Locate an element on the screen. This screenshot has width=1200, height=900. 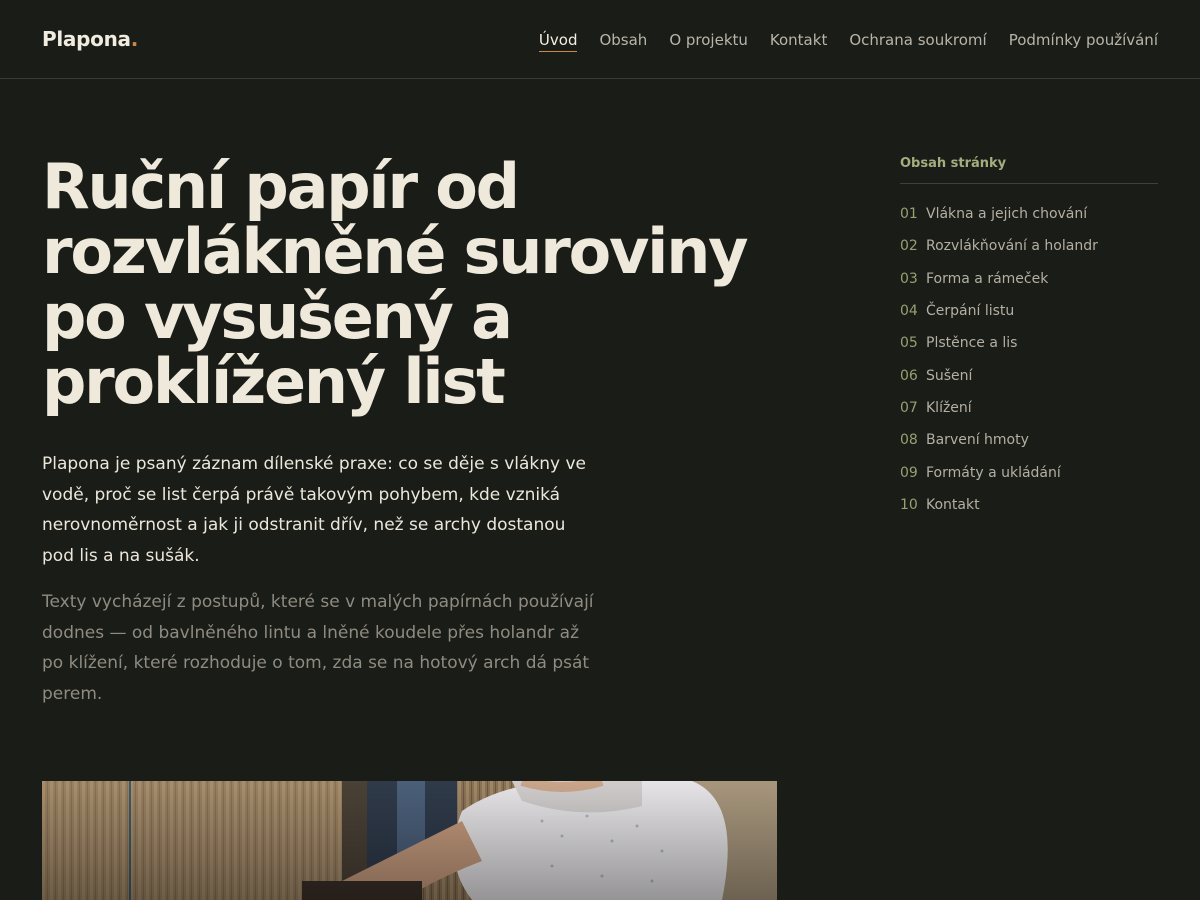
toc-item-number: 02 is located at coordinates (909, 246).